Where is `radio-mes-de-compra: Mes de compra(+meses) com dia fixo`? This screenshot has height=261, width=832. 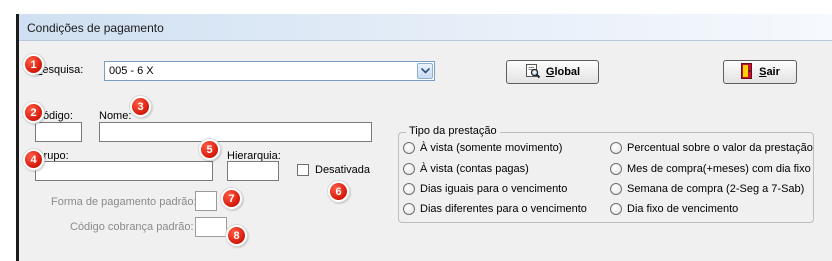
radio-mes-de-compra: Mes de compra(+meses) com dia fixo is located at coordinates (710, 169).